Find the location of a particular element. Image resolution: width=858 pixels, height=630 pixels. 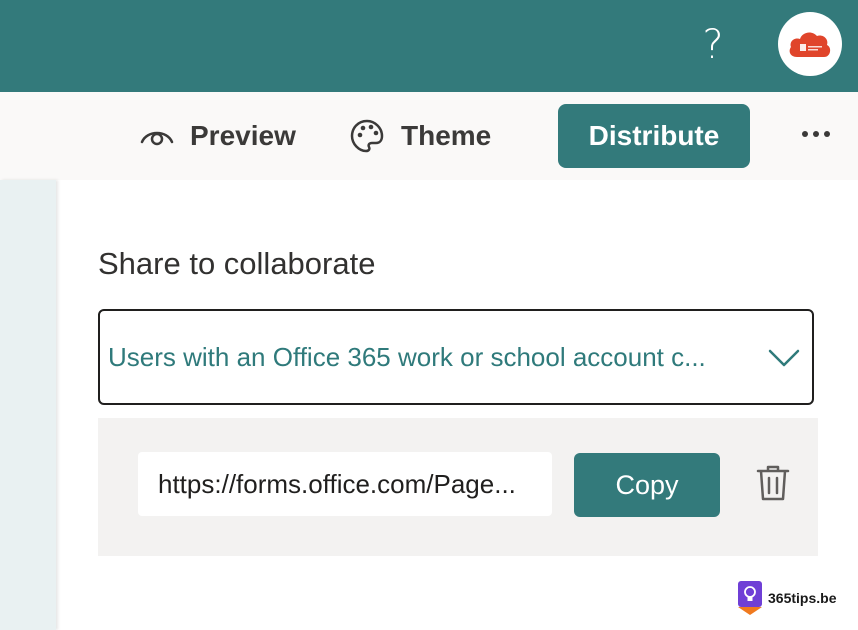

preview-label: Preview is located at coordinates (243, 135).